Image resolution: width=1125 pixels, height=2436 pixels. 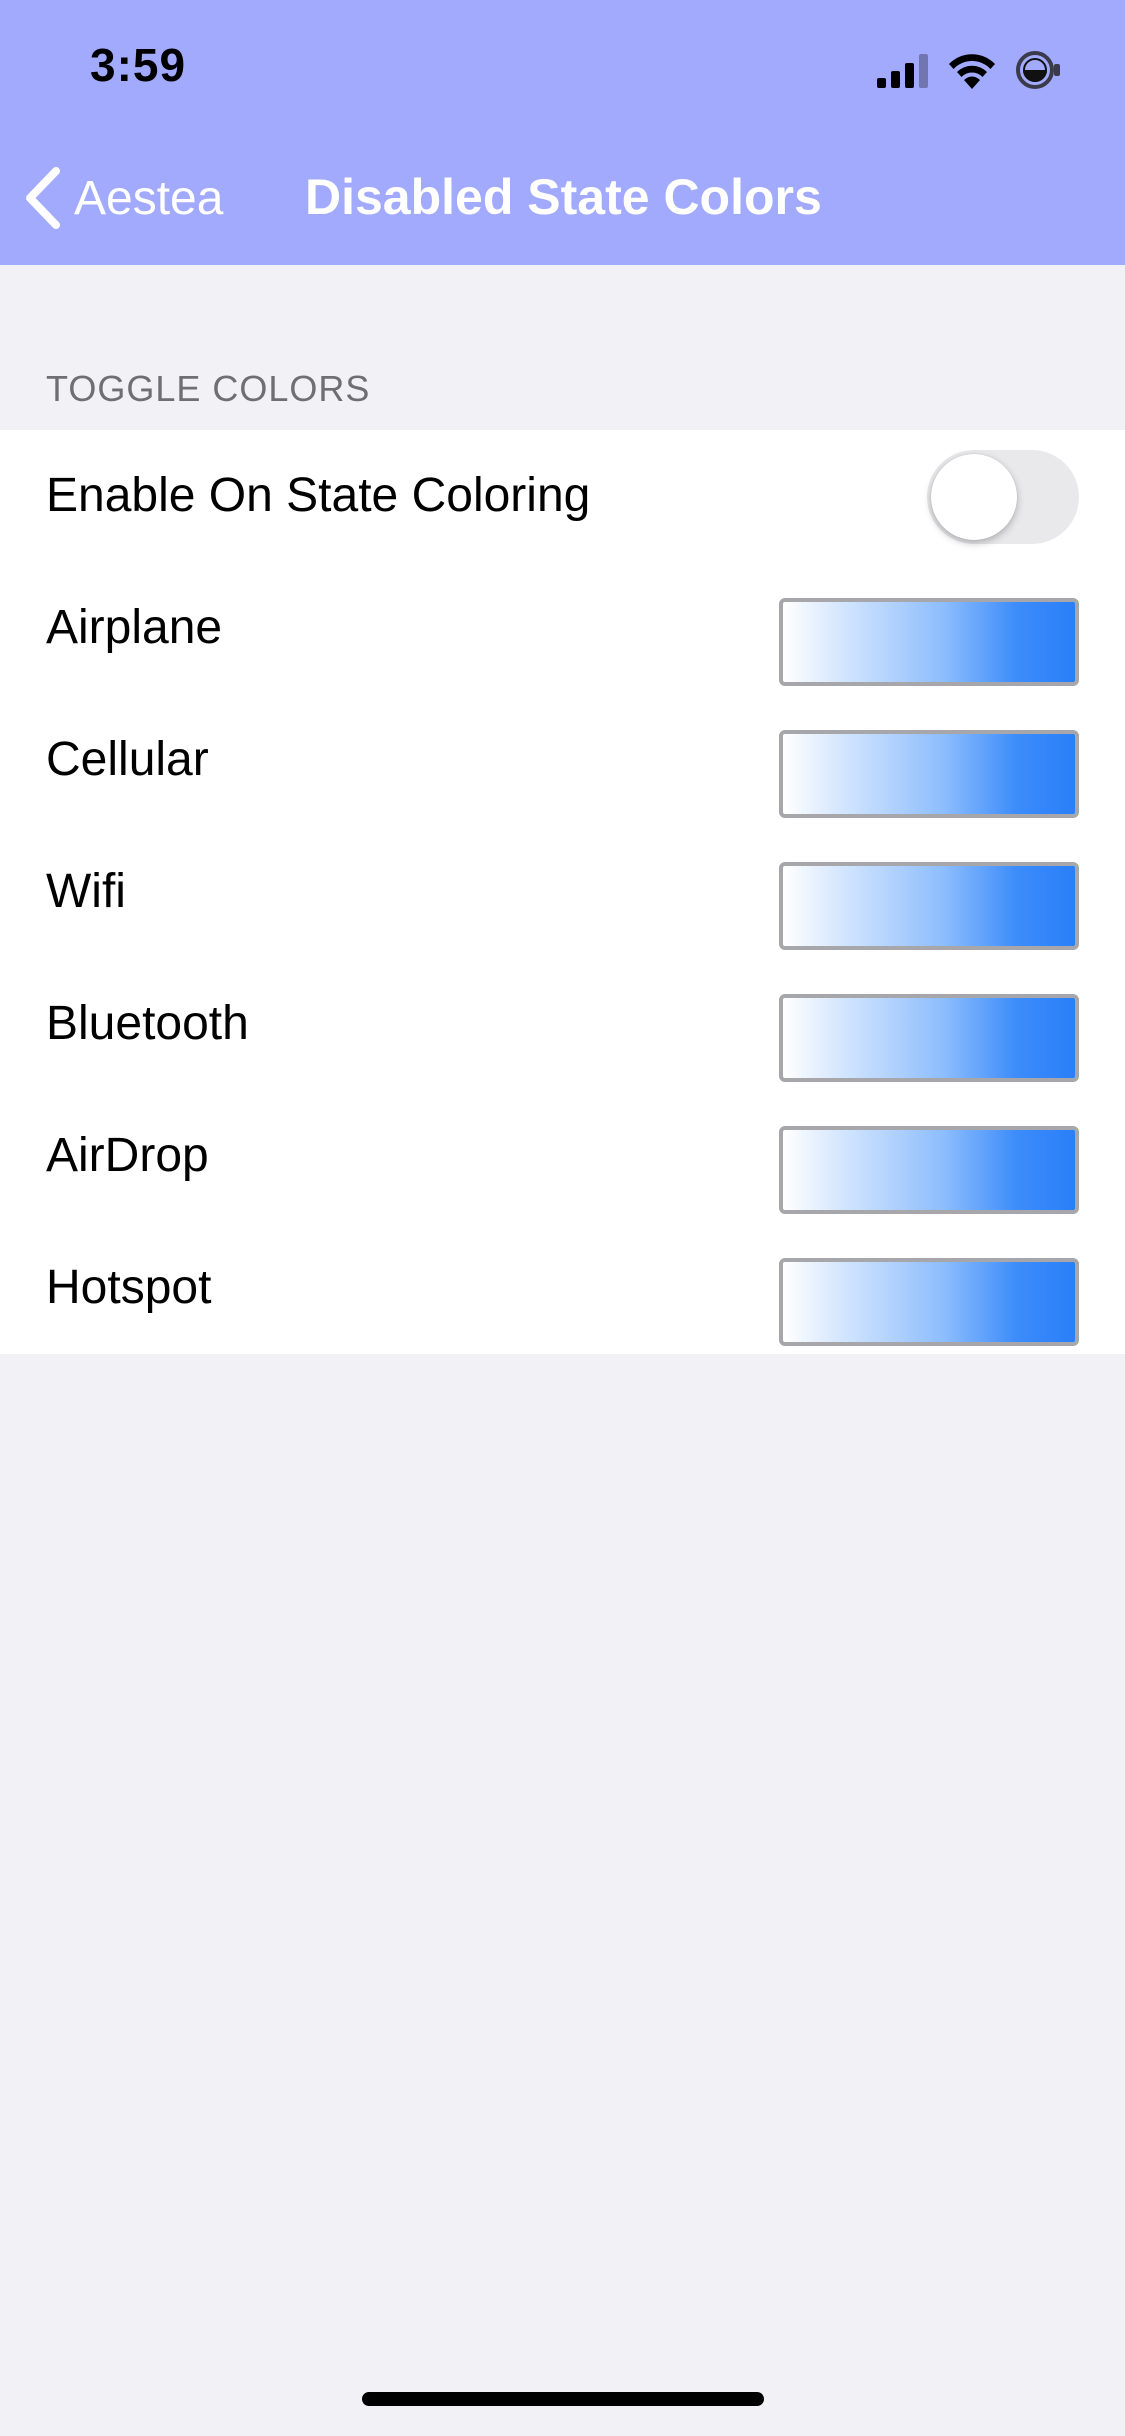 I want to click on status-time: 3:59, so click(x=138, y=65).